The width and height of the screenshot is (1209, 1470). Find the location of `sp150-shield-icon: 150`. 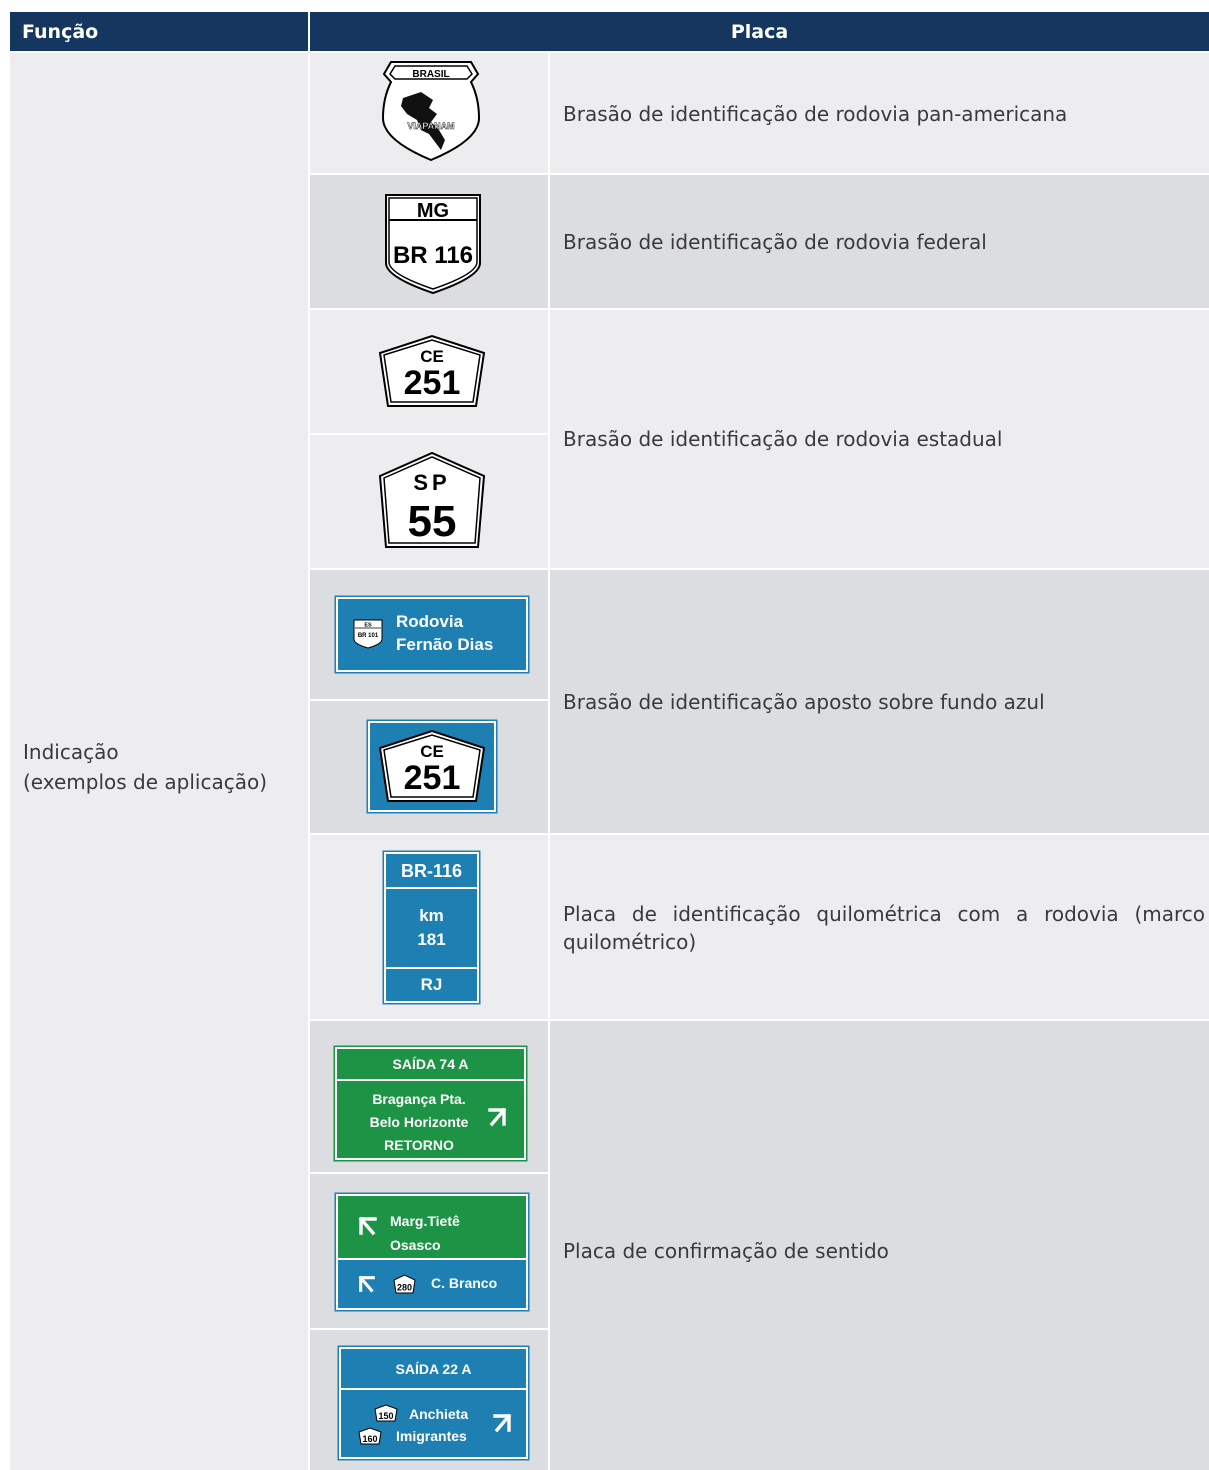

sp150-shield-icon: 150 is located at coordinates (386, 1413).